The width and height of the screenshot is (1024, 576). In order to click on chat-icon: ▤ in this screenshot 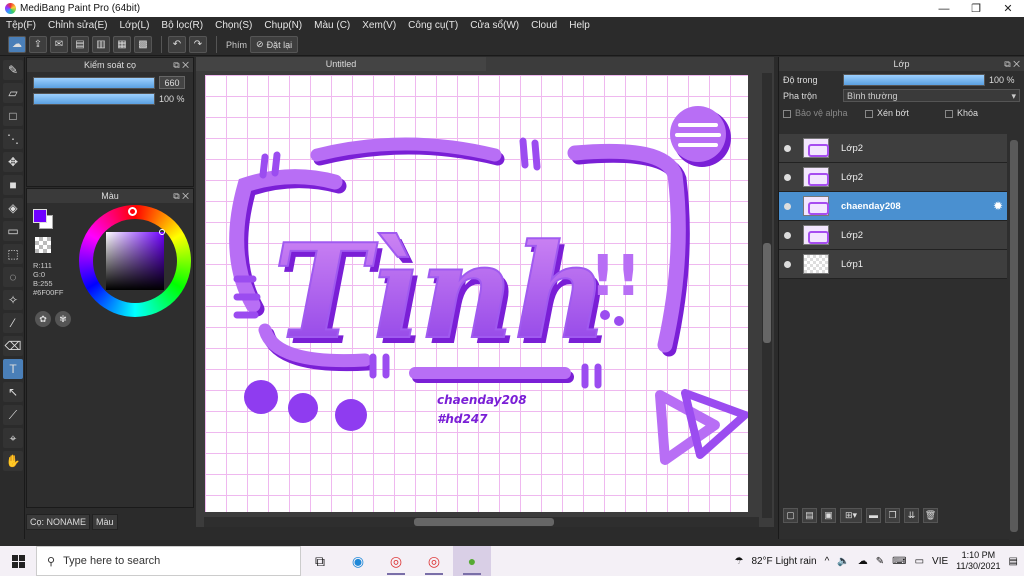, I will do `click(80, 44)`.